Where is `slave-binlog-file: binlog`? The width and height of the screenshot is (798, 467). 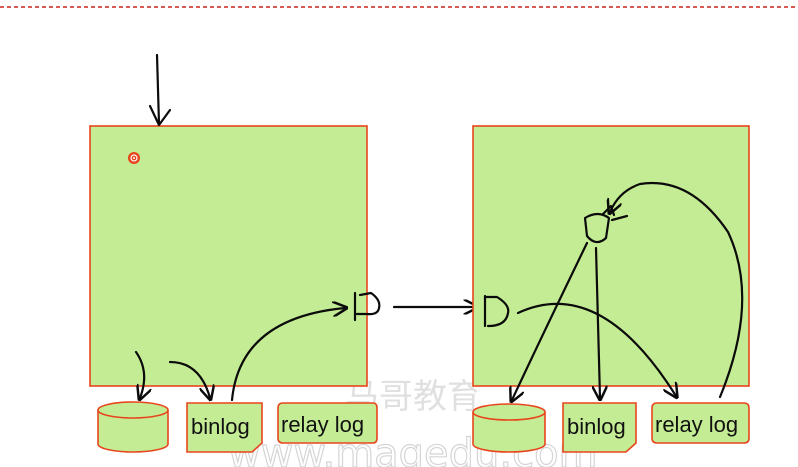 slave-binlog-file: binlog is located at coordinates (599, 427).